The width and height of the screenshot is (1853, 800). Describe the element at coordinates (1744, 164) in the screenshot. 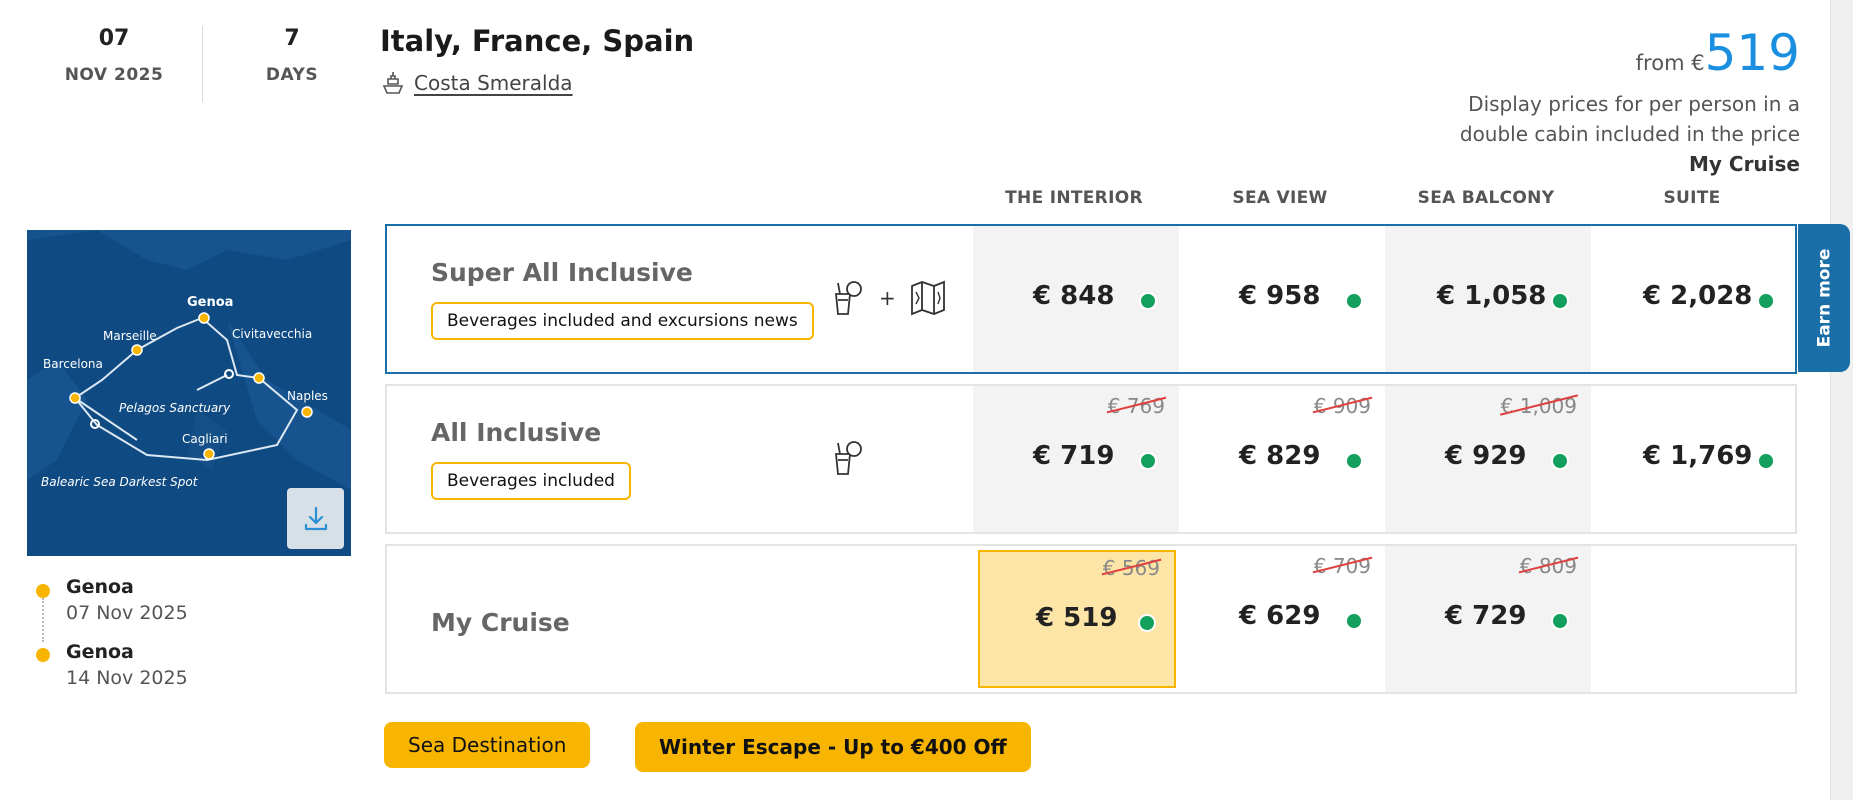

I see `price-note-package: My Cruise` at that location.